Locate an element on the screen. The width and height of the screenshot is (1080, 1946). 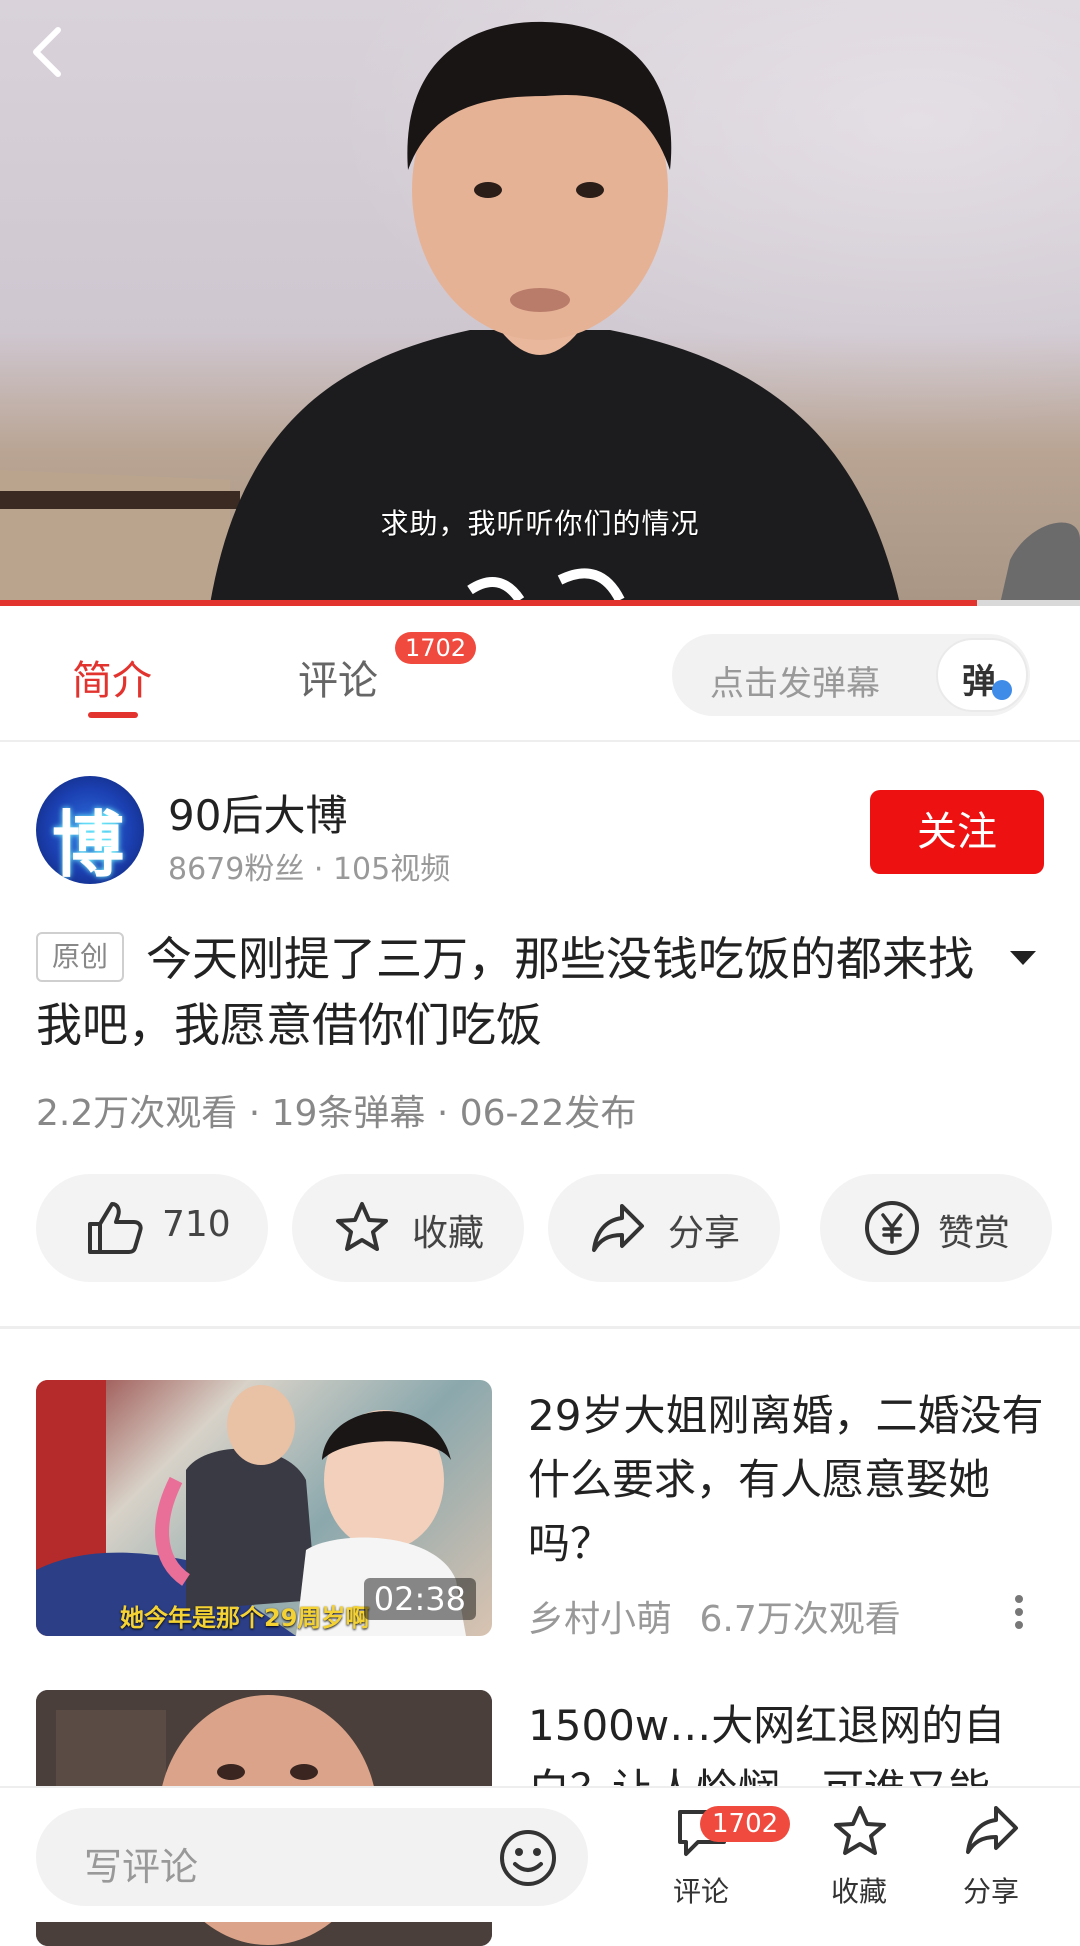
bottom-favorite-label: 收藏 is located at coordinates (858, 1891).